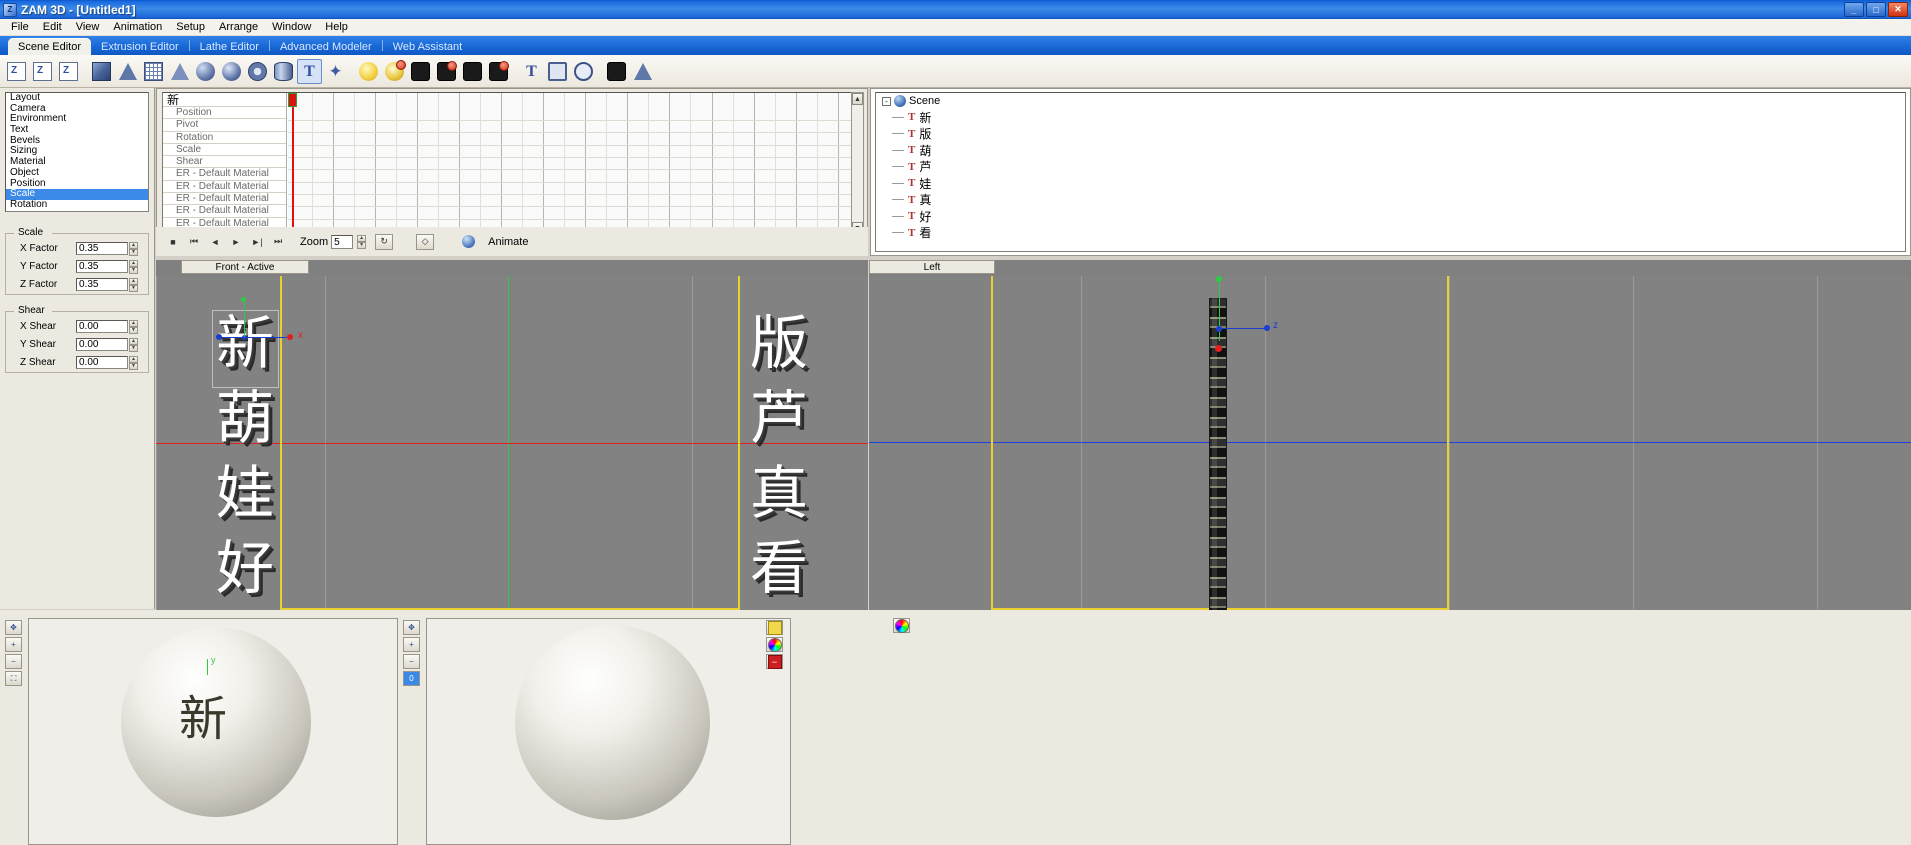 The image size is (1911, 845). Describe the element at coordinates (243, 299) in the screenshot. I see `gizmo-y-handle` at that location.